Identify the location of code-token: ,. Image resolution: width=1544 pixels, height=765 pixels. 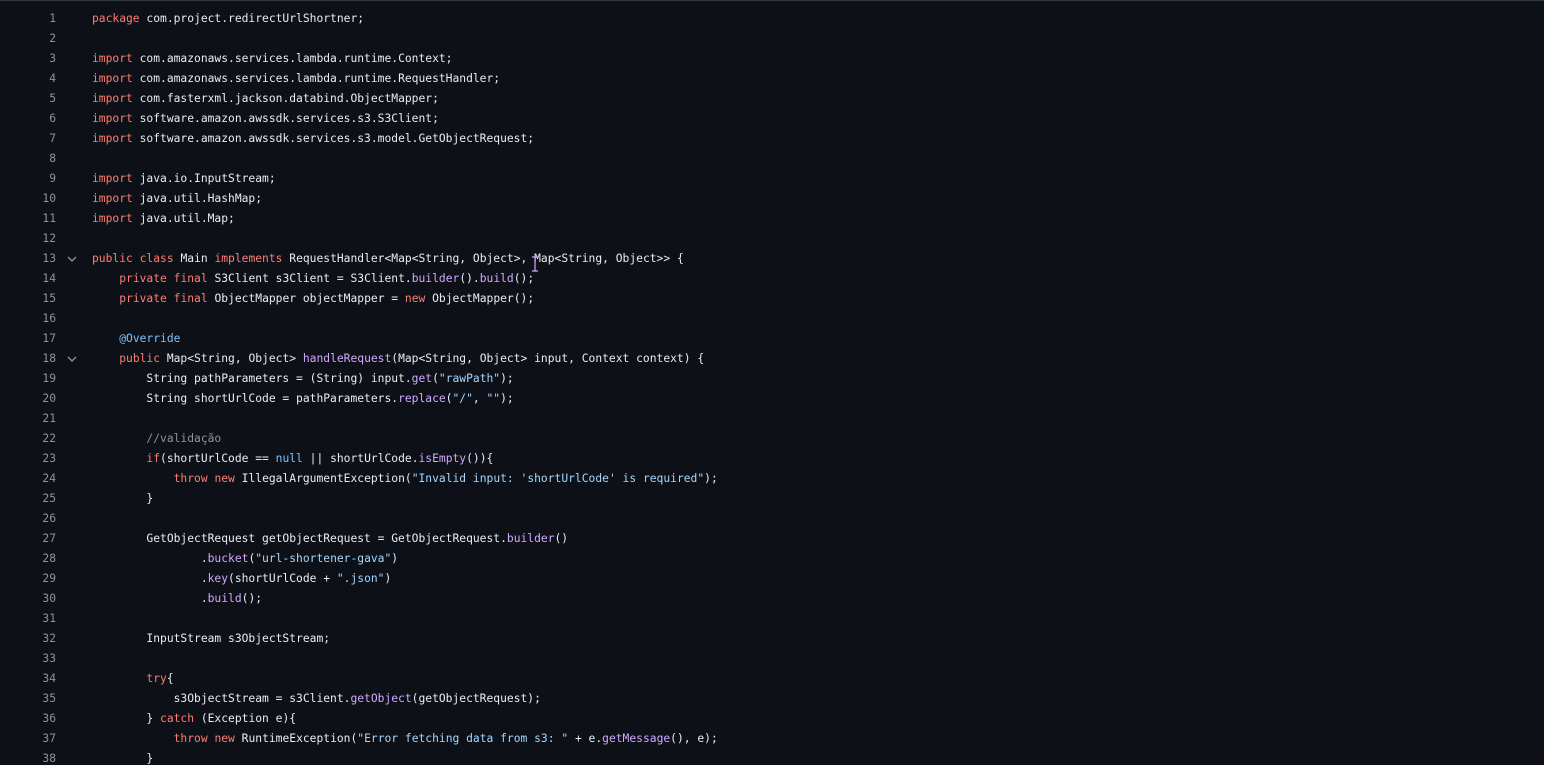
(479, 398).